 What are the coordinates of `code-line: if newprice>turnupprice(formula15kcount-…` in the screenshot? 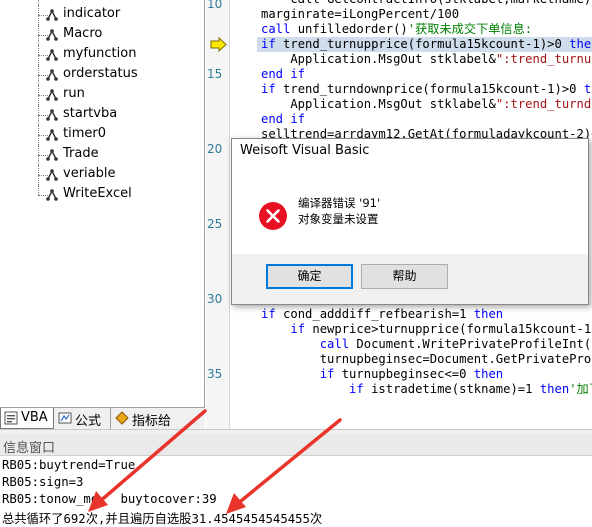 It's located at (426, 329).